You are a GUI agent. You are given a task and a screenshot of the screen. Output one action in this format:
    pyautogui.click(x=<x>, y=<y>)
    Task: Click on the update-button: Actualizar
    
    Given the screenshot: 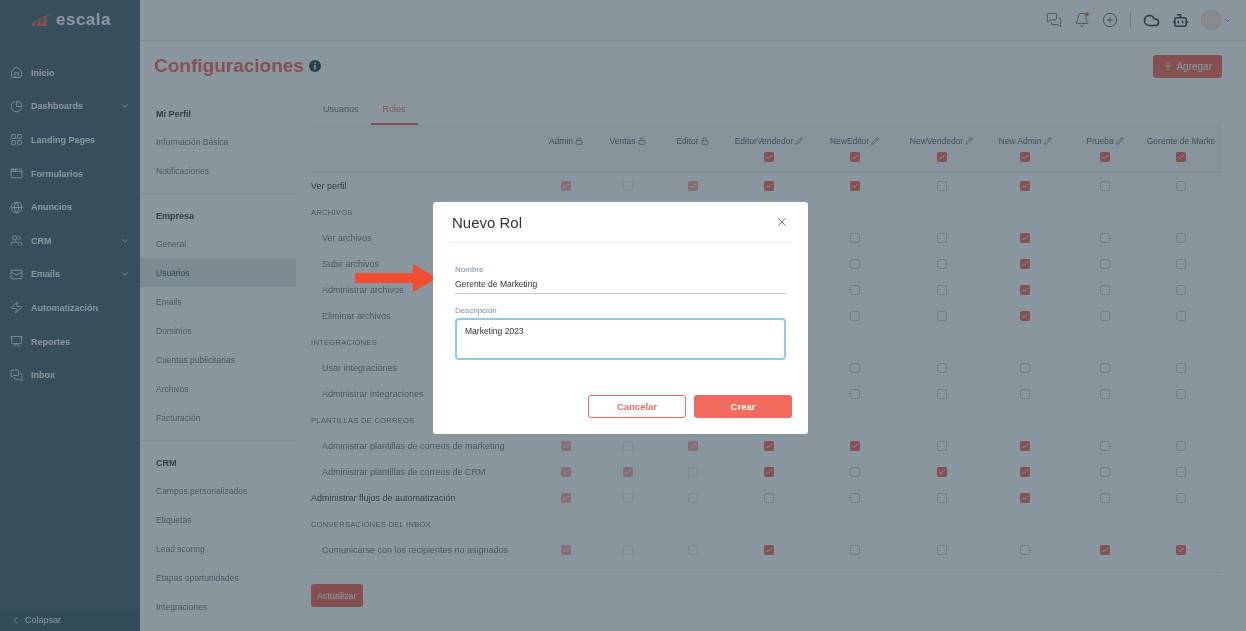 What is the action you would take?
    pyautogui.click(x=337, y=595)
    